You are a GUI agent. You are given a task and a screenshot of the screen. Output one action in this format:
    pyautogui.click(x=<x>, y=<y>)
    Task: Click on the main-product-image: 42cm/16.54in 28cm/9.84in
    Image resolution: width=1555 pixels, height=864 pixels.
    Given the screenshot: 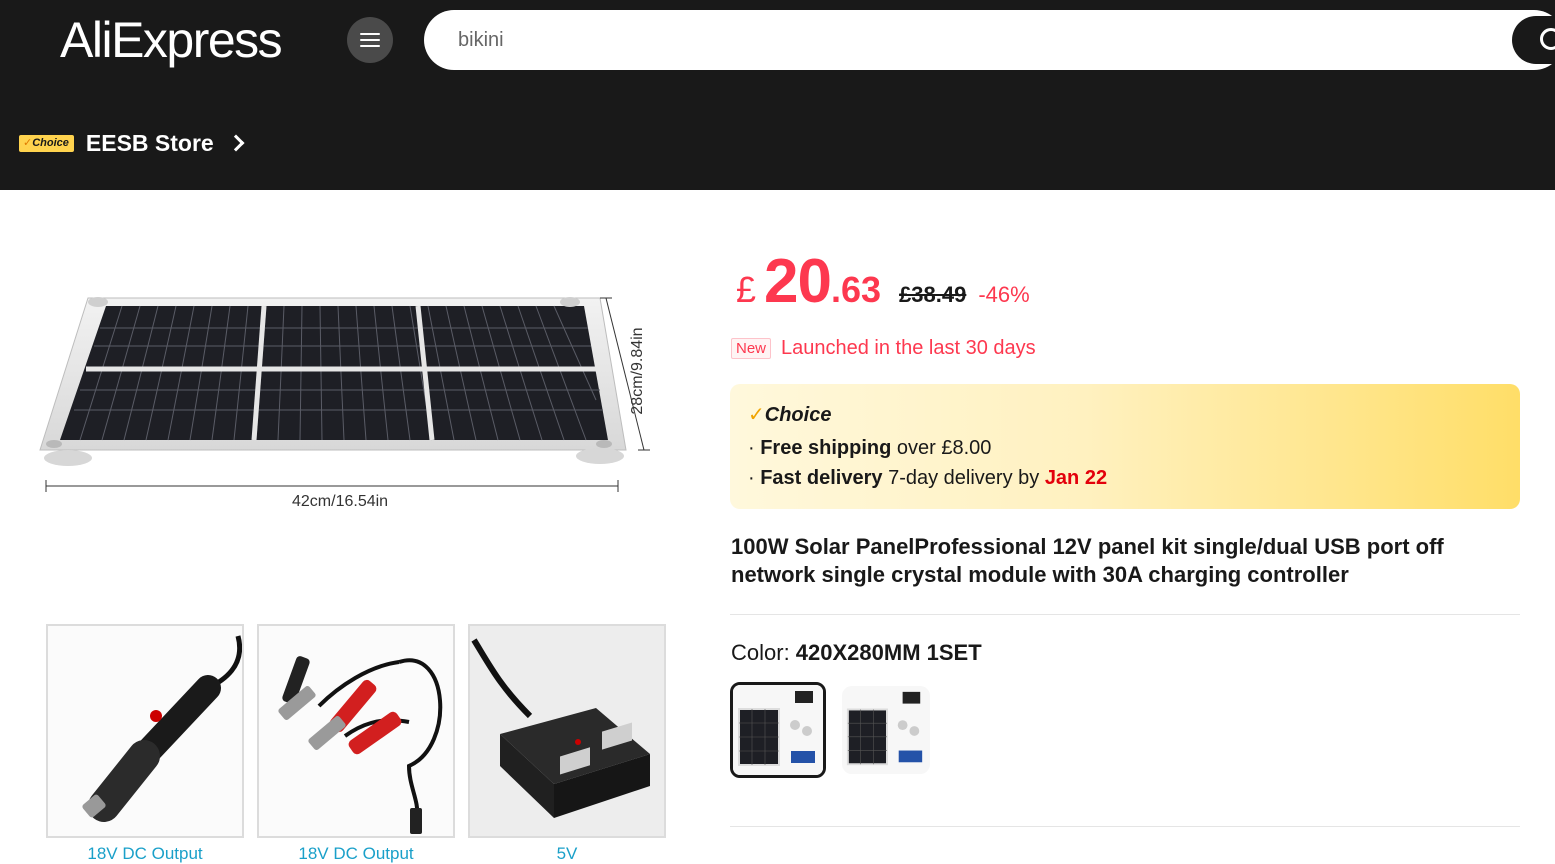 What is the action you would take?
    pyautogui.click(x=350, y=400)
    